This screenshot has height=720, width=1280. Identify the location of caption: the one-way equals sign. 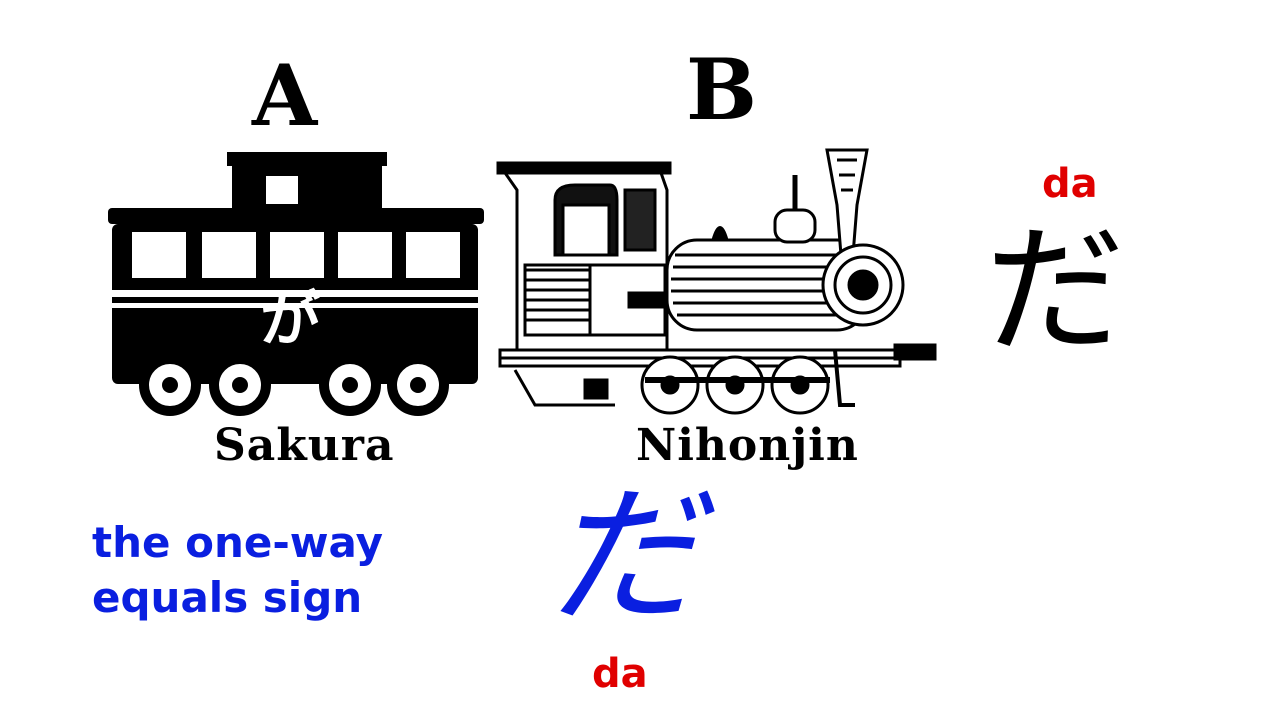
(272, 570).